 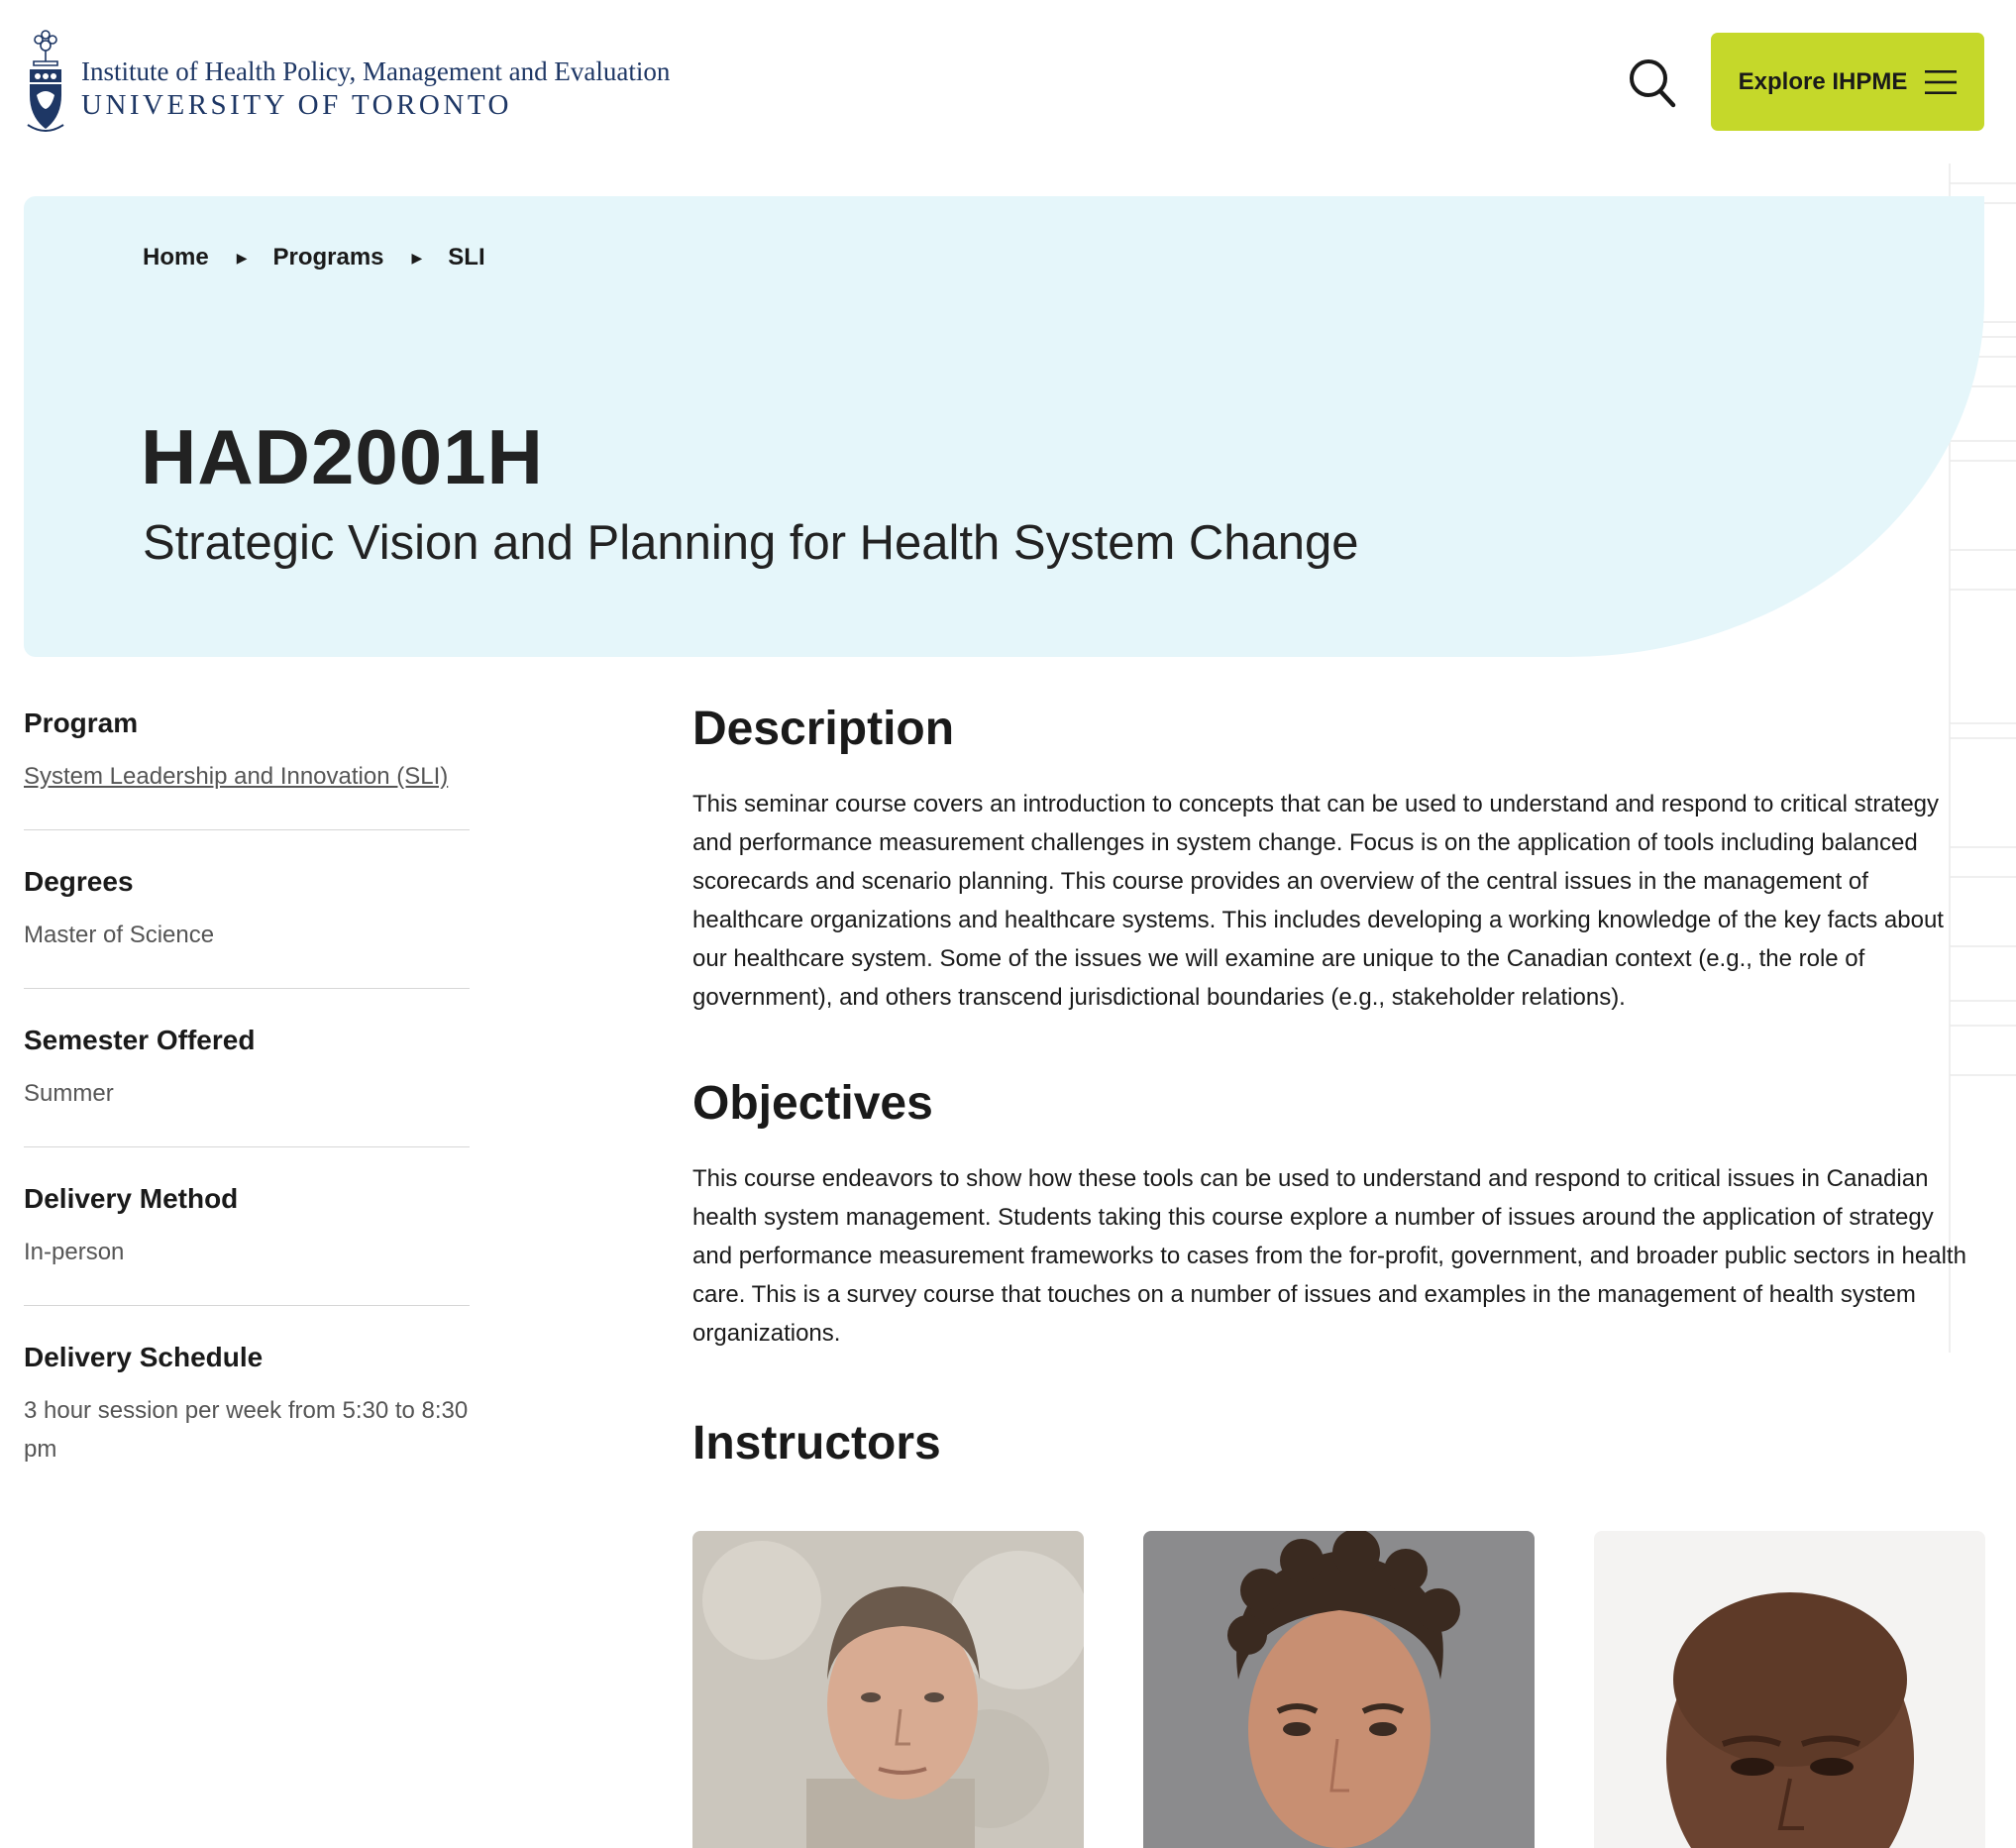 What do you see at coordinates (328, 258) in the screenshot?
I see `breadcrumb-programs: Programs` at bounding box center [328, 258].